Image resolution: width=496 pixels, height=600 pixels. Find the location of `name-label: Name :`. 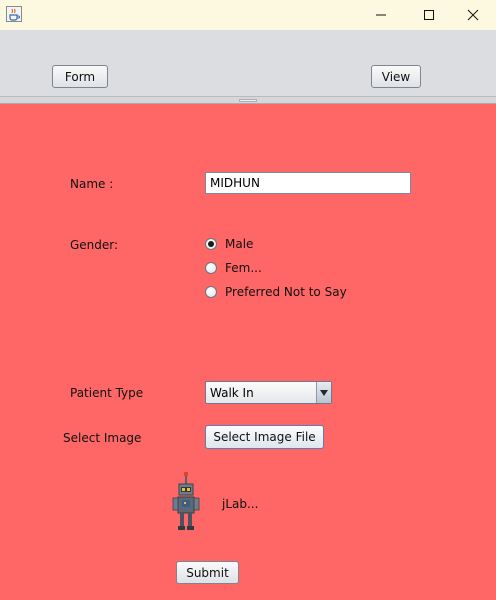

name-label: Name : is located at coordinates (92, 184).